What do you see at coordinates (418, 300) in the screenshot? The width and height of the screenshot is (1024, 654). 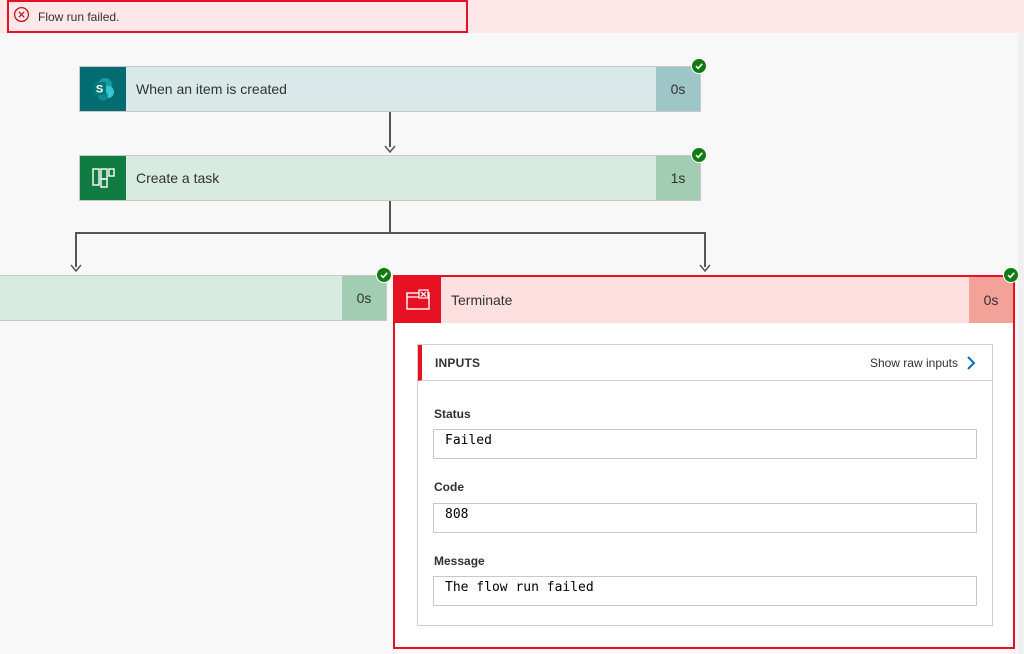 I see `terminate-icon` at bounding box center [418, 300].